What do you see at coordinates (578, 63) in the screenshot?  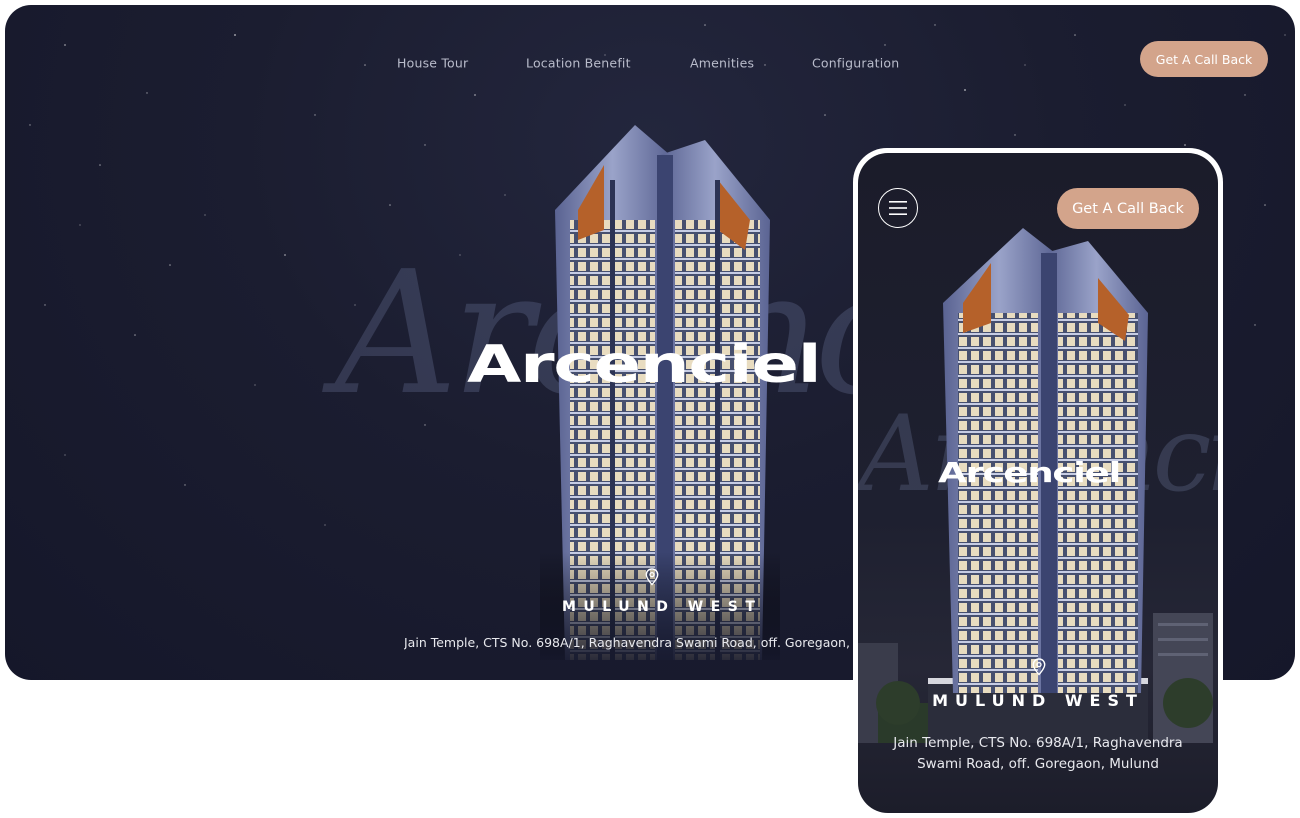 I see `nav-link-location-benefit: Location Benefit` at bounding box center [578, 63].